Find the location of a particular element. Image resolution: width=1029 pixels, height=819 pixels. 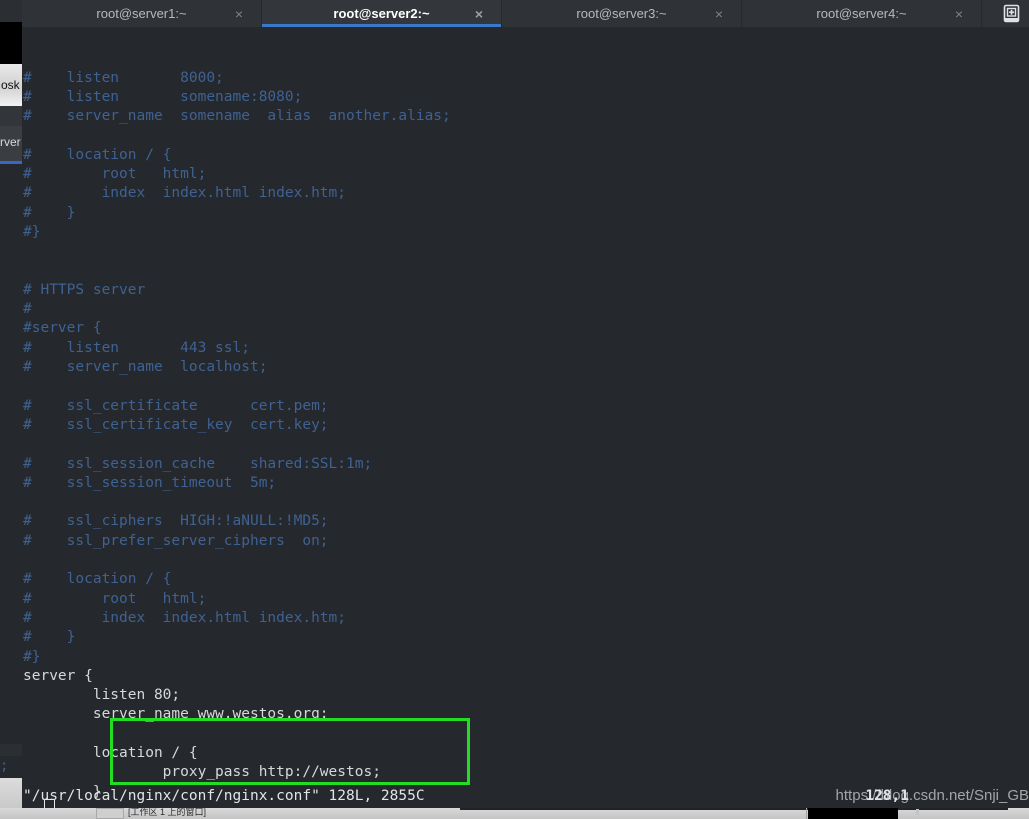

editor-line: # ssl_prefer_server_ciphers on; is located at coordinates (176, 540).